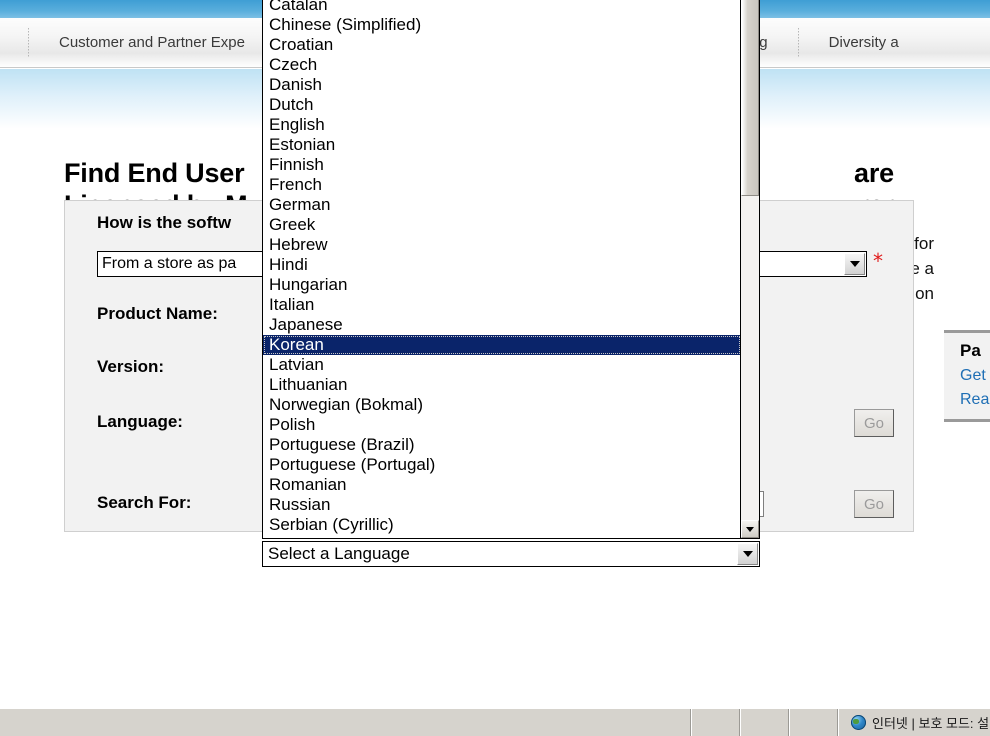 The width and height of the screenshot is (990, 736). Describe the element at coordinates (502, 325) in the screenshot. I see `language-option: Japanese` at that location.